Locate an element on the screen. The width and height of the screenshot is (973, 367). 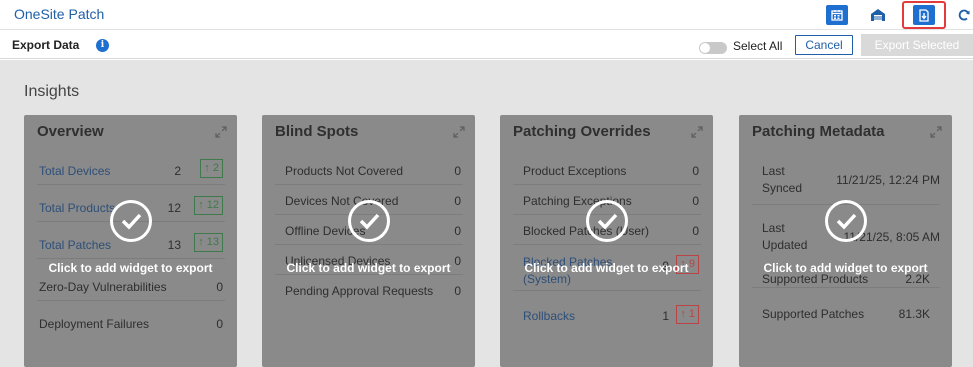
row-label: Total Patches is located at coordinates (75, 245).